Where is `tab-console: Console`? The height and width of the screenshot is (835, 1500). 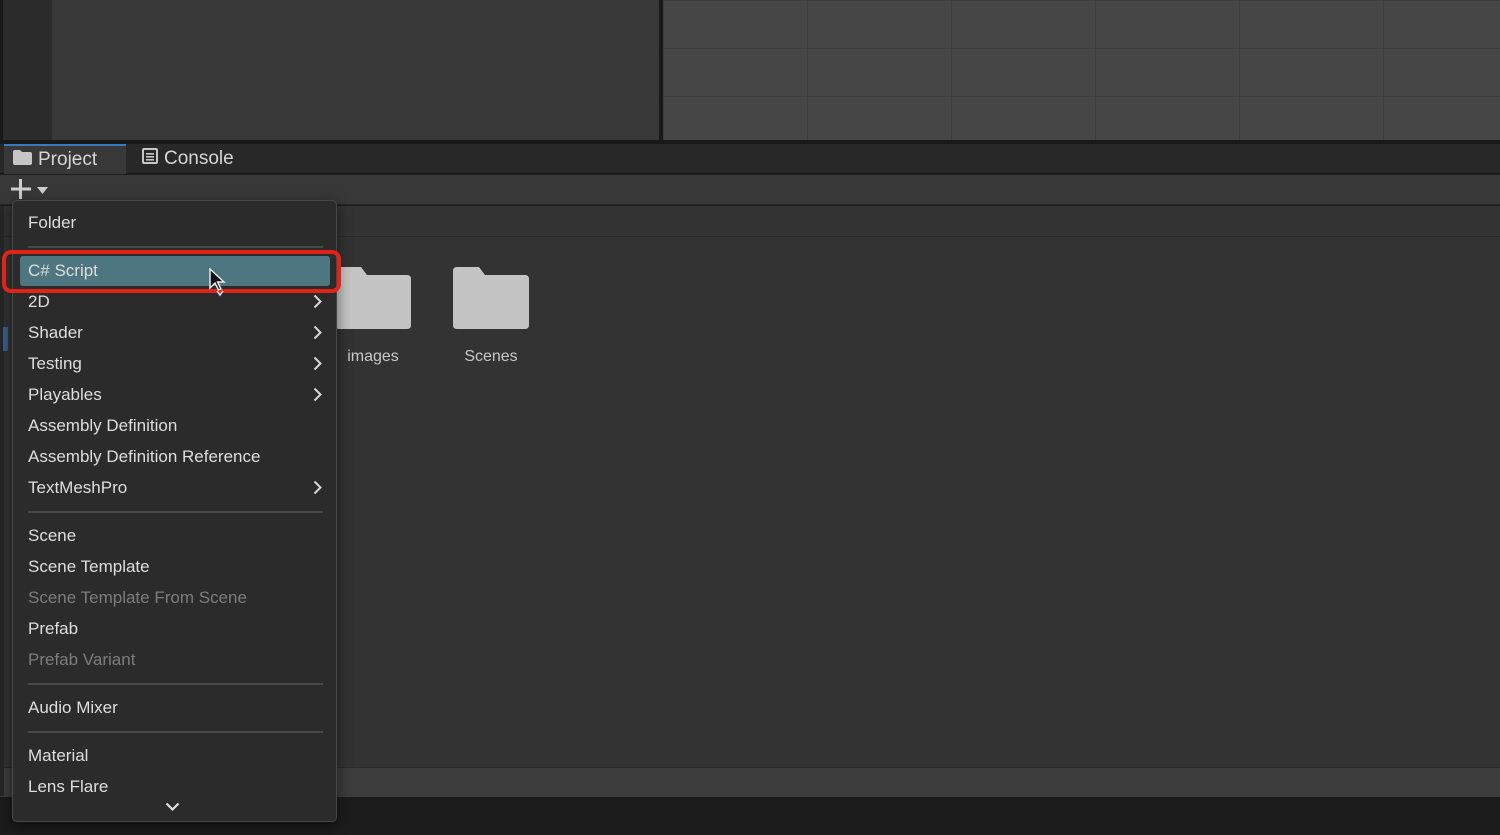
tab-console: Console is located at coordinates (187, 159).